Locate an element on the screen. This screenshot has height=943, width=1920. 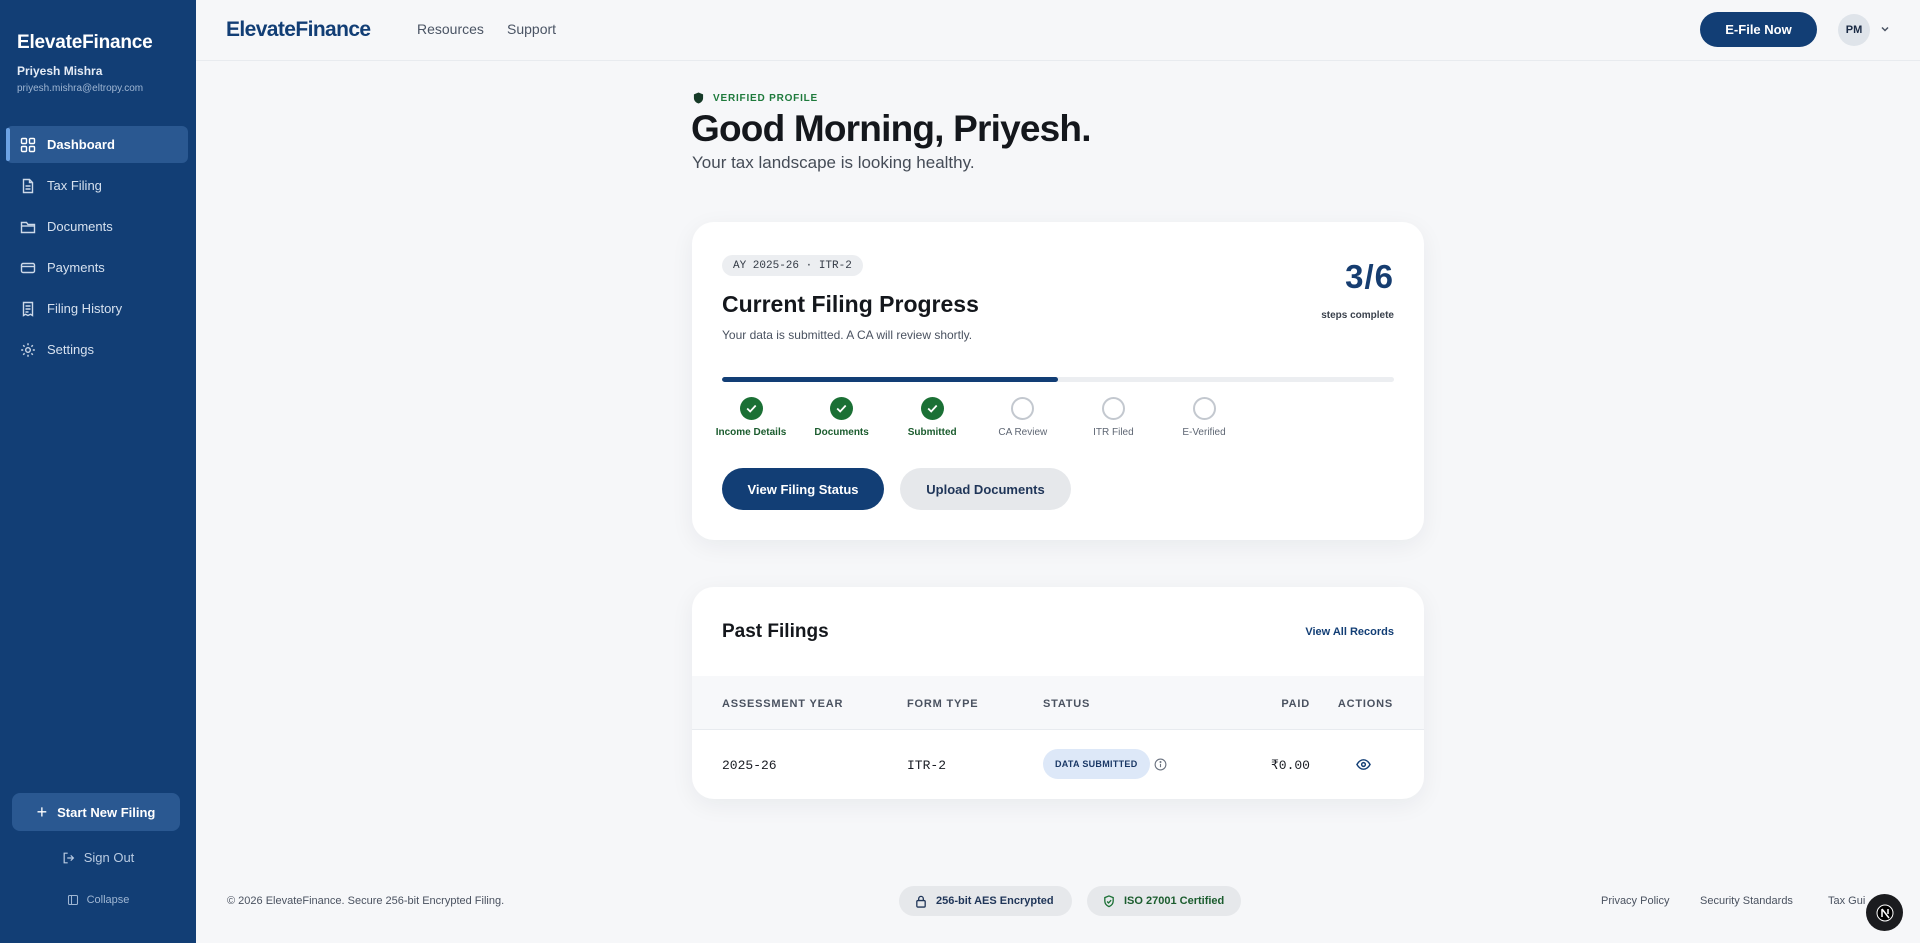
sign-out-label: Sign Out is located at coordinates (109, 857).